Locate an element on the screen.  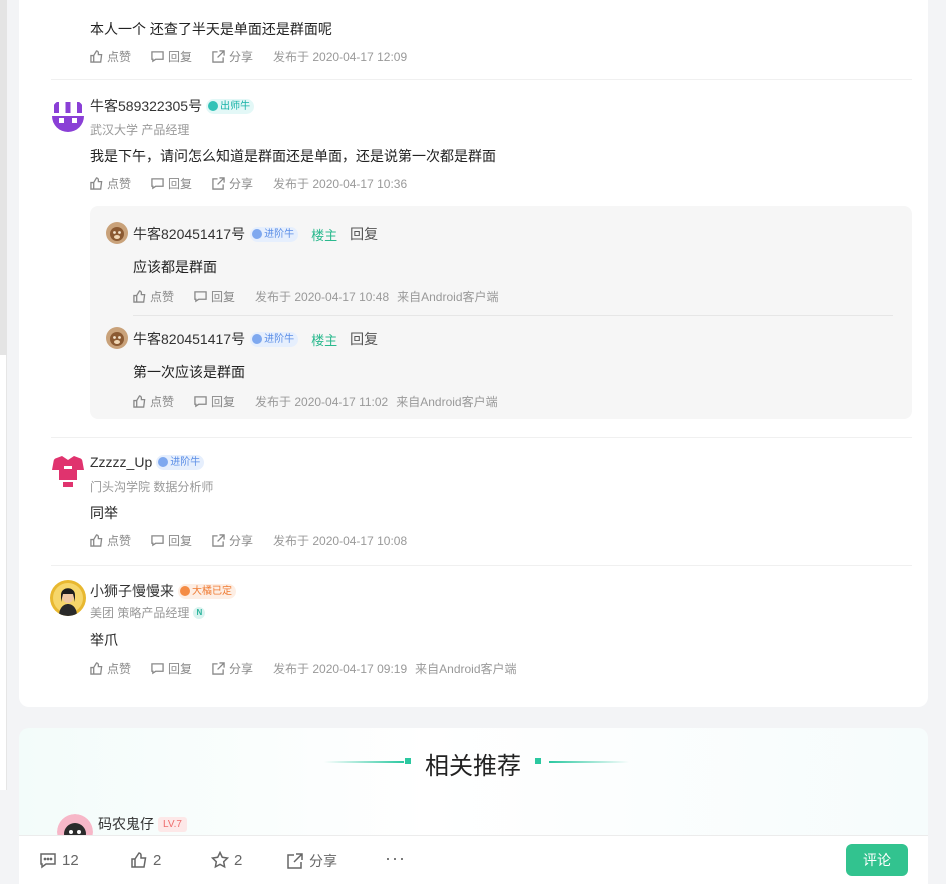
favorite-count-button: 2 is located at coordinates (226, 860).